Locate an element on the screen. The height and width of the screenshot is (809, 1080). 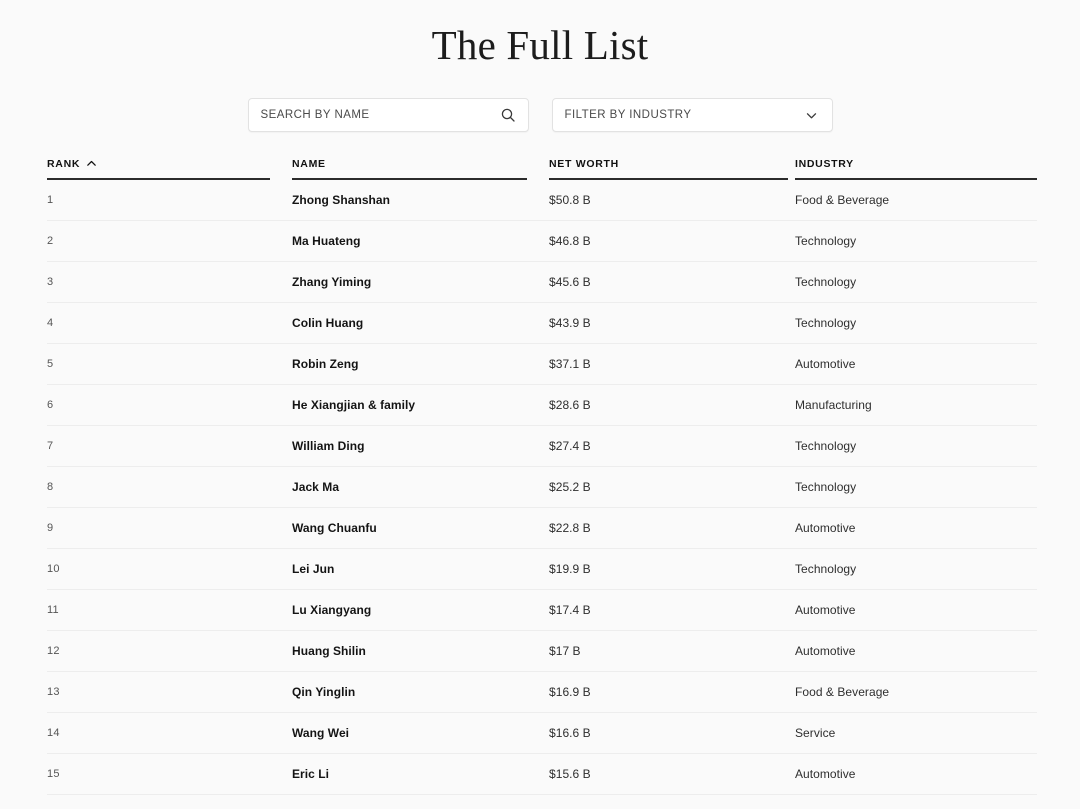
cell-rank: 4 is located at coordinates (50, 323).